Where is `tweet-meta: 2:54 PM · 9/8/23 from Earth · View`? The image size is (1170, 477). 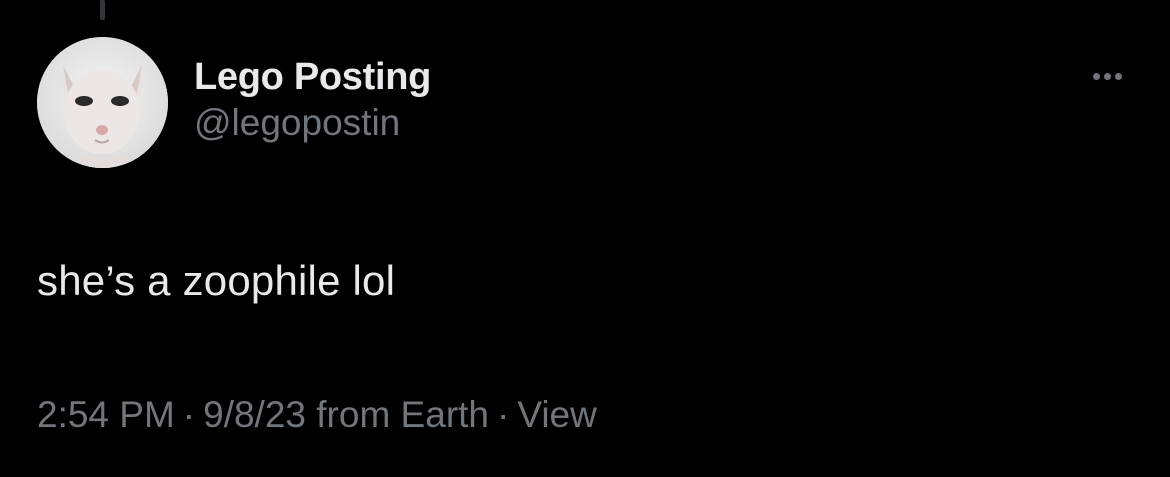 tweet-meta: 2:54 PM · 9/8/23 from Earth · View is located at coordinates (317, 415).